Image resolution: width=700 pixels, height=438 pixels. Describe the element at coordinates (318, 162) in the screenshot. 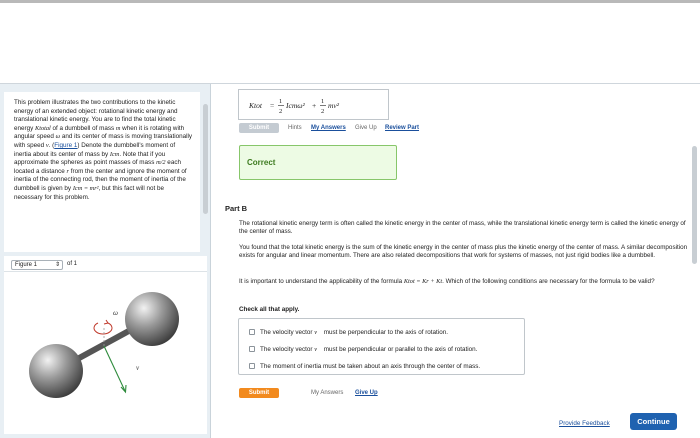

I see `correct-feedback-box: Correct` at that location.